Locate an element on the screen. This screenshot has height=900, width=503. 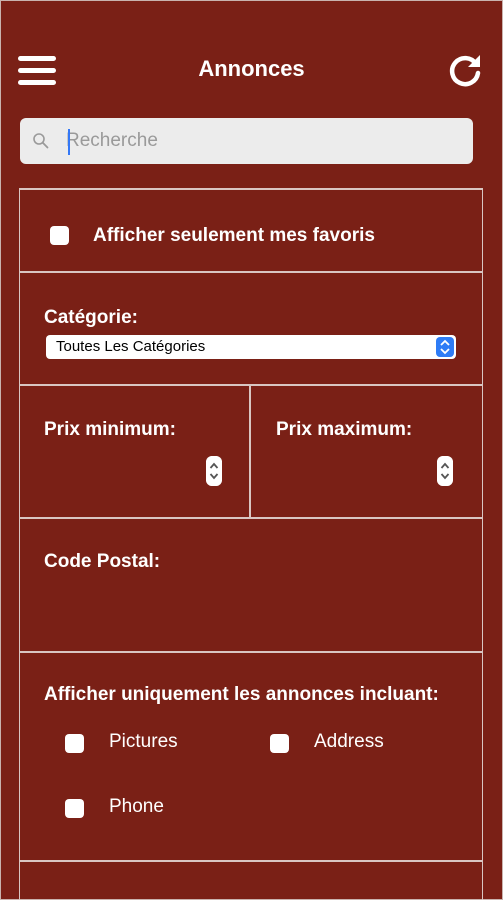
favorites-checkbox is located at coordinates (59, 235).